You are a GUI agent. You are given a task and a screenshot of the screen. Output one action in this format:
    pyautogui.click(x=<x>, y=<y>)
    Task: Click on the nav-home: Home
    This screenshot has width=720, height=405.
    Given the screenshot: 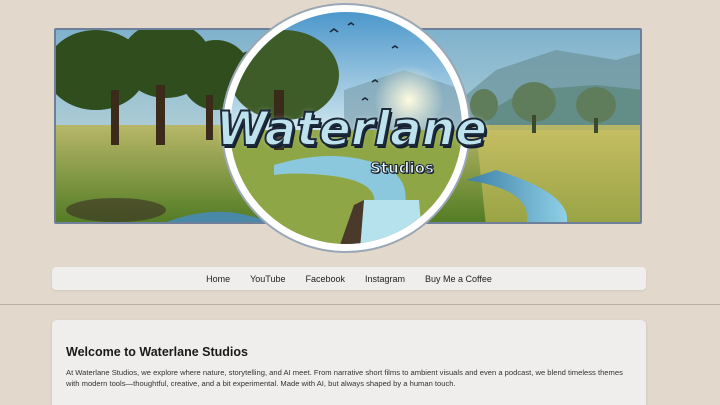 What is the action you would take?
    pyautogui.click(x=218, y=279)
    